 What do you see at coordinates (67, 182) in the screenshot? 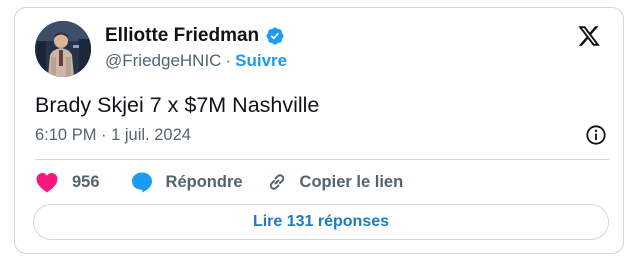
I see `like-button: 956` at bounding box center [67, 182].